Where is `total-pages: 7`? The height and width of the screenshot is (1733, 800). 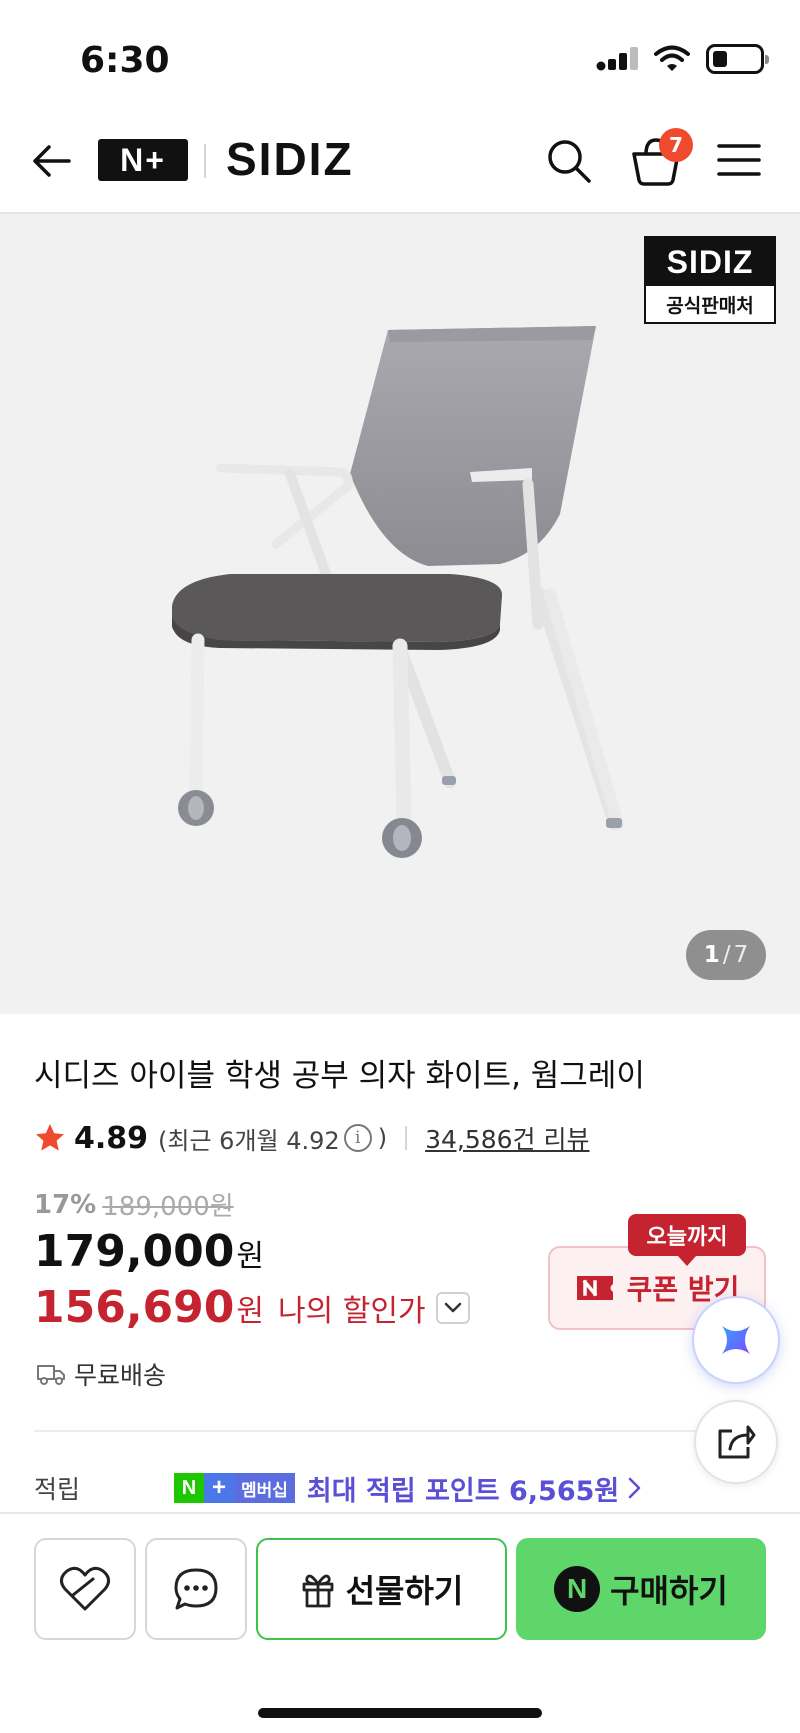
total-pages: 7 is located at coordinates (741, 955).